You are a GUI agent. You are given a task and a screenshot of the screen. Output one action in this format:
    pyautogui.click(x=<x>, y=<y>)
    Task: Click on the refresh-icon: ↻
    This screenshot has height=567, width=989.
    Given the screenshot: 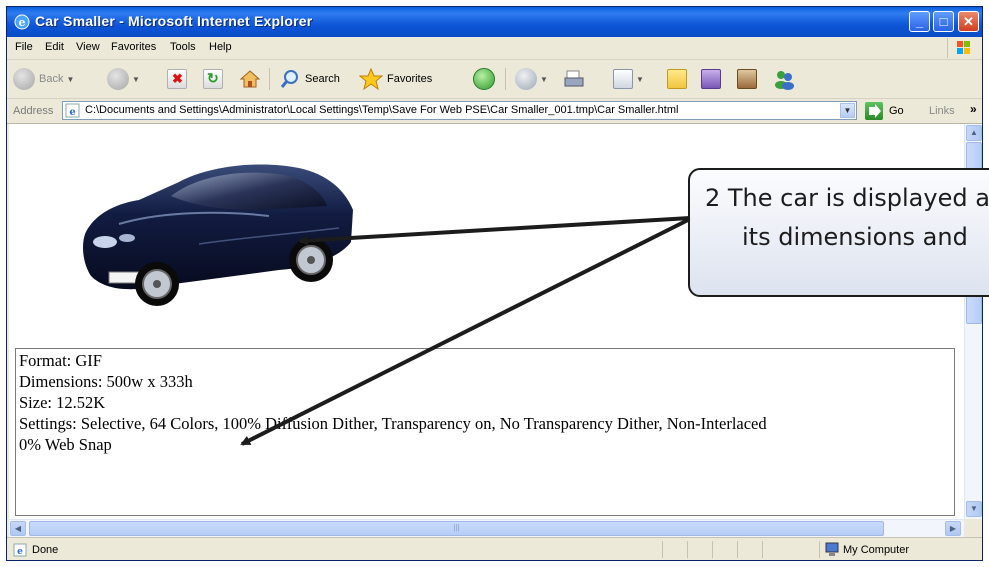 What is the action you would take?
    pyautogui.click(x=213, y=79)
    